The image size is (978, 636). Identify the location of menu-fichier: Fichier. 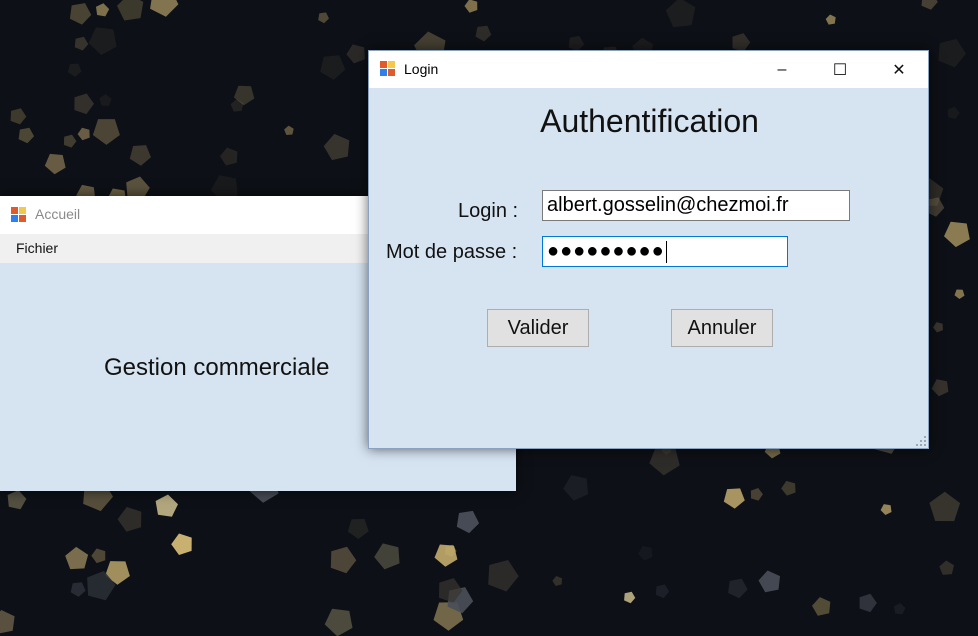
(37, 248).